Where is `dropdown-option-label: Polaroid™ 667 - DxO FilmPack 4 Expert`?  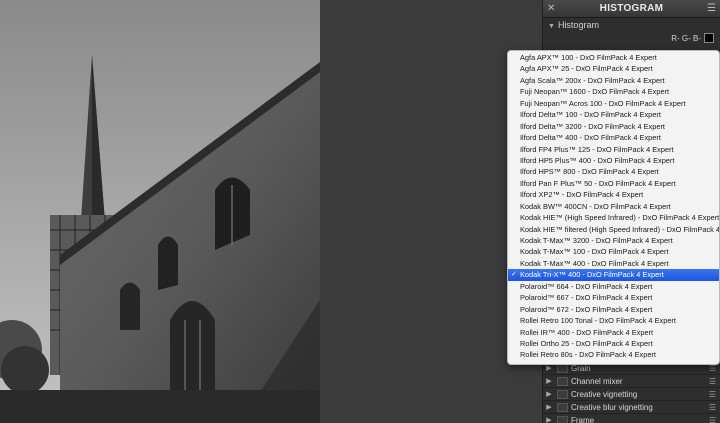 dropdown-option-label: Polaroid™ 667 - DxO FilmPack 4 Expert is located at coordinates (586, 298).